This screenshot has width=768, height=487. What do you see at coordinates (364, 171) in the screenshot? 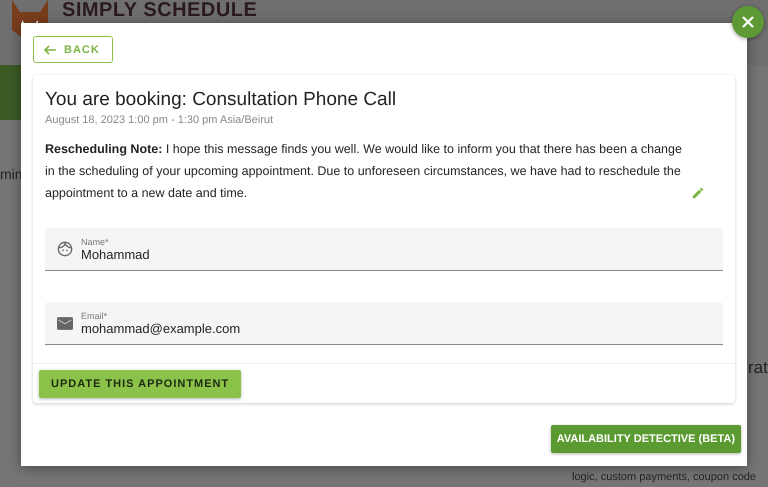
I see `rescheduling-note: Rescheduling Note: I hope this message finds you well. We would like to inform you that there has been a change in the scheduling of your upcoming appointment. Due to unforeseen circumstances, we have had to reschedule the appointment to a new date and time.` at bounding box center [364, 171].